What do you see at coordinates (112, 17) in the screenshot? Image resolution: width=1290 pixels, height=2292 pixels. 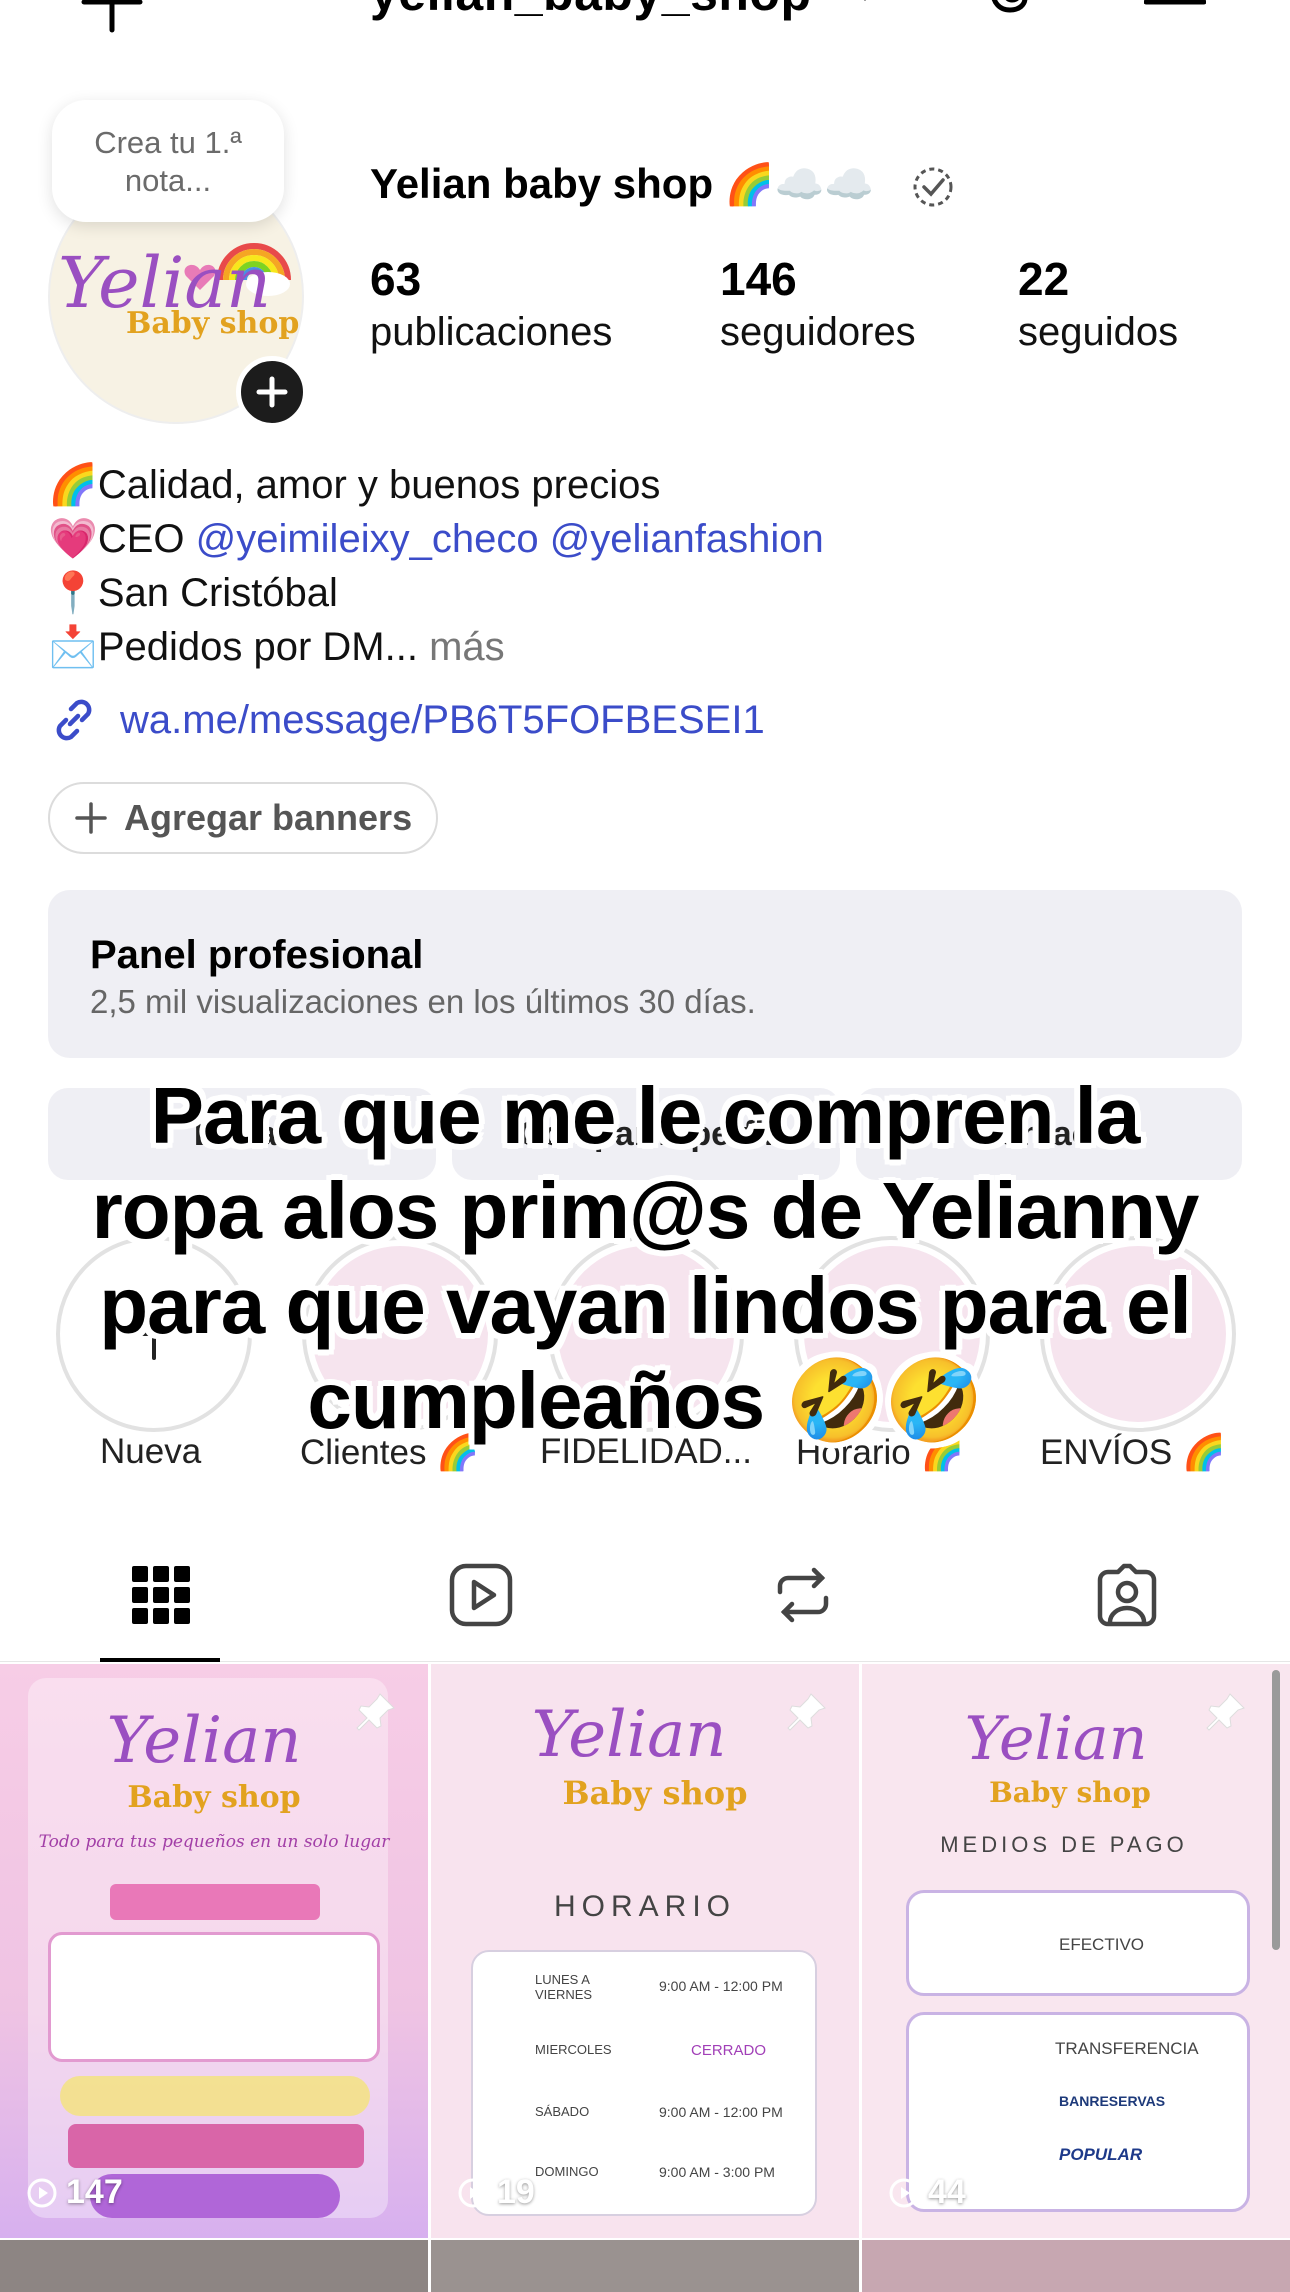 I see `create-plus-icon` at bounding box center [112, 17].